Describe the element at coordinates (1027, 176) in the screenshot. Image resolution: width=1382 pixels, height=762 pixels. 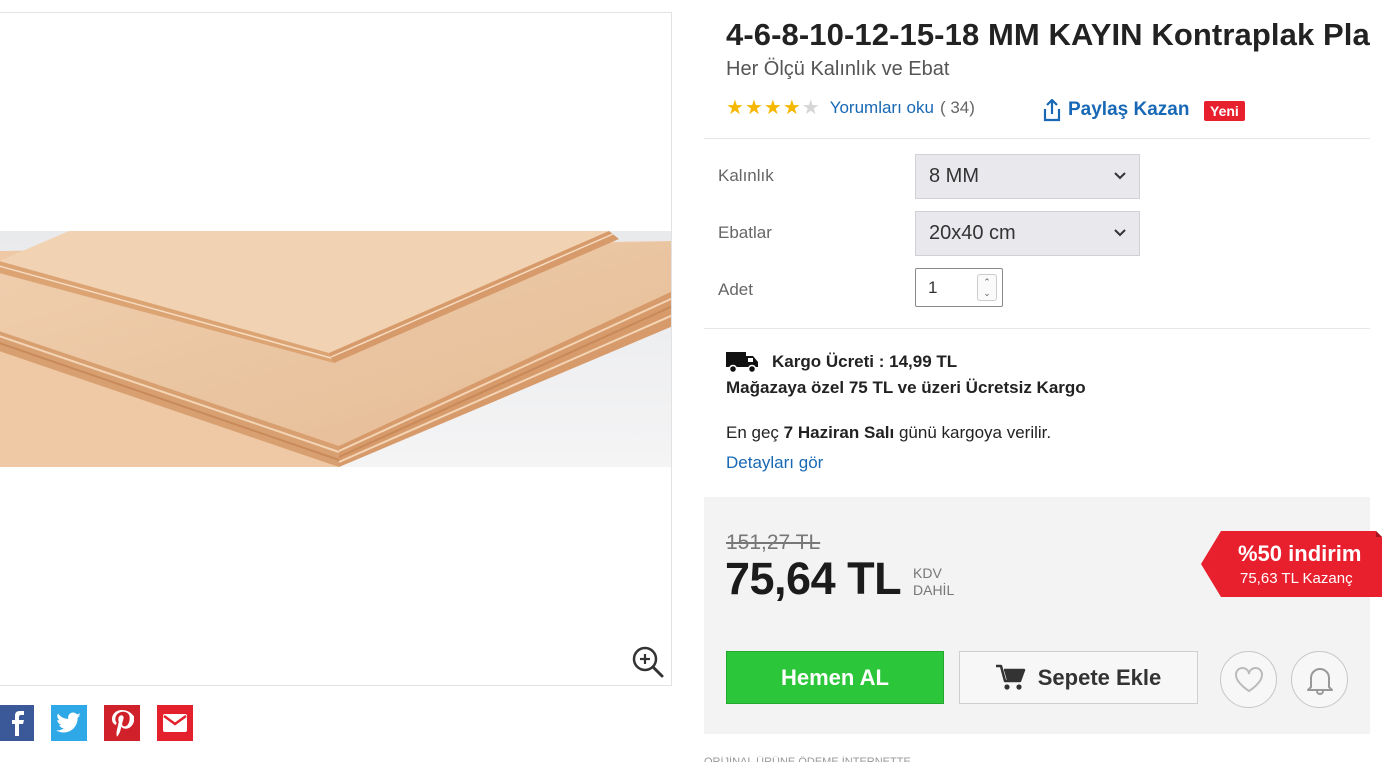
I see `thickness-select: 8 MM` at that location.